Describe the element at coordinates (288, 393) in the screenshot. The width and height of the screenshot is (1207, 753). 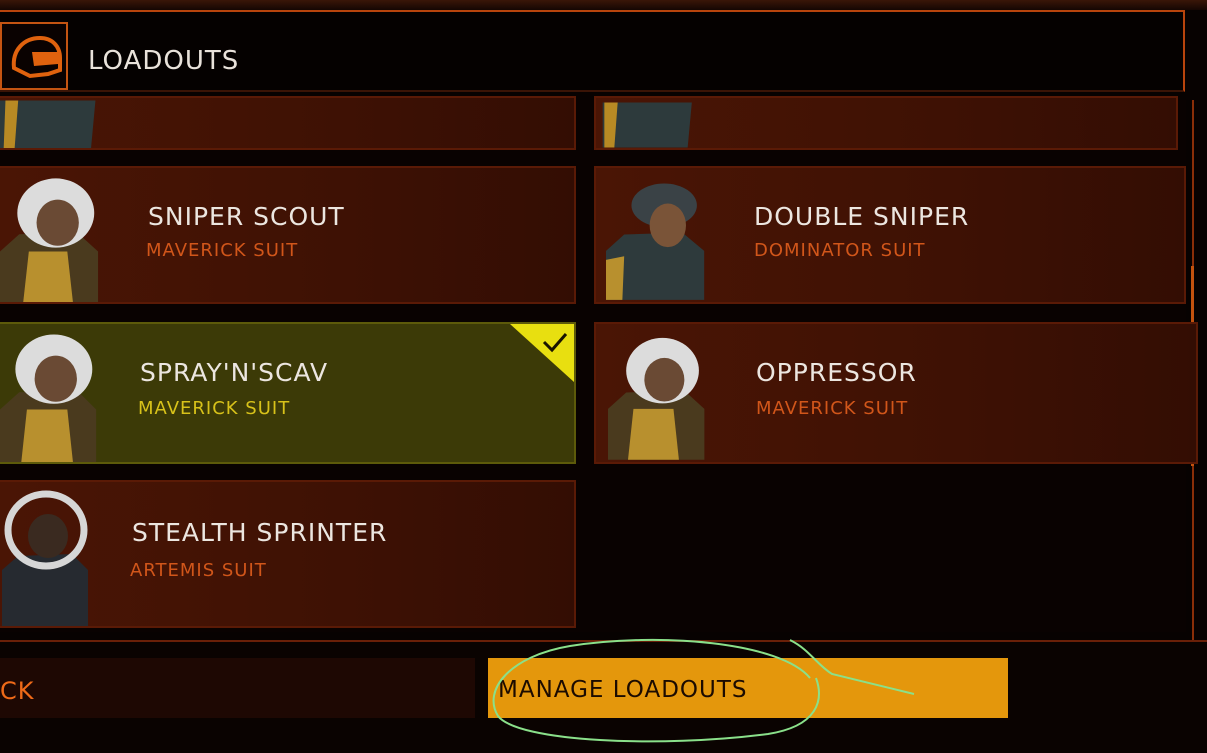
I see `loadout-card-spray-n-scav: SPRAY'N'SCAV MAVERICK SUIT` at that location.